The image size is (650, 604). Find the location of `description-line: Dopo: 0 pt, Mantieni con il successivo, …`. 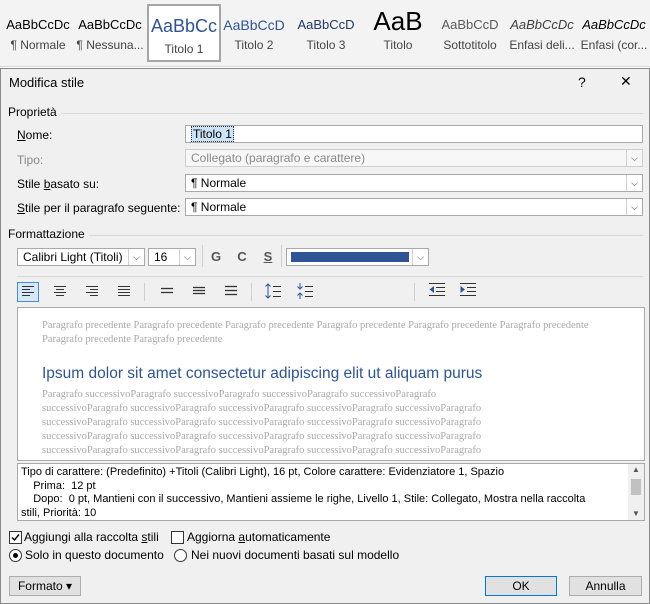

description-line: Dopo: 0 pt, Mantieni con il successivo, … is located at coordinates (303, 499).